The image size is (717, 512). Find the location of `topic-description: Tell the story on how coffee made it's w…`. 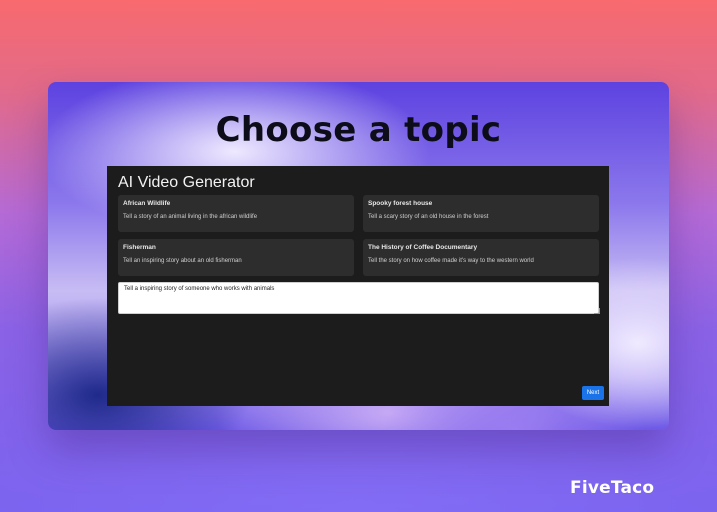

topic-description: Tell the story on how coffee made it's w… is located at coordinates (451, 261).